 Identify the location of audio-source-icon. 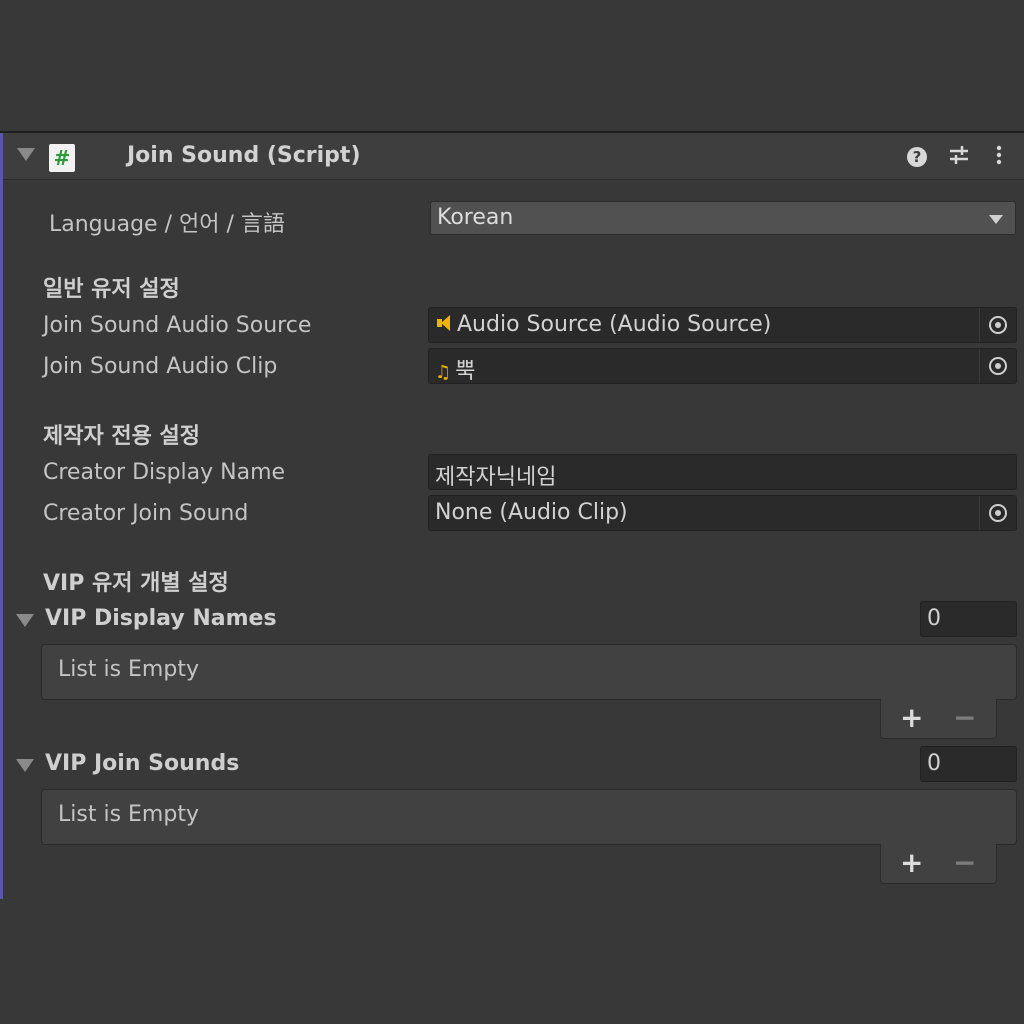
(444, 323).